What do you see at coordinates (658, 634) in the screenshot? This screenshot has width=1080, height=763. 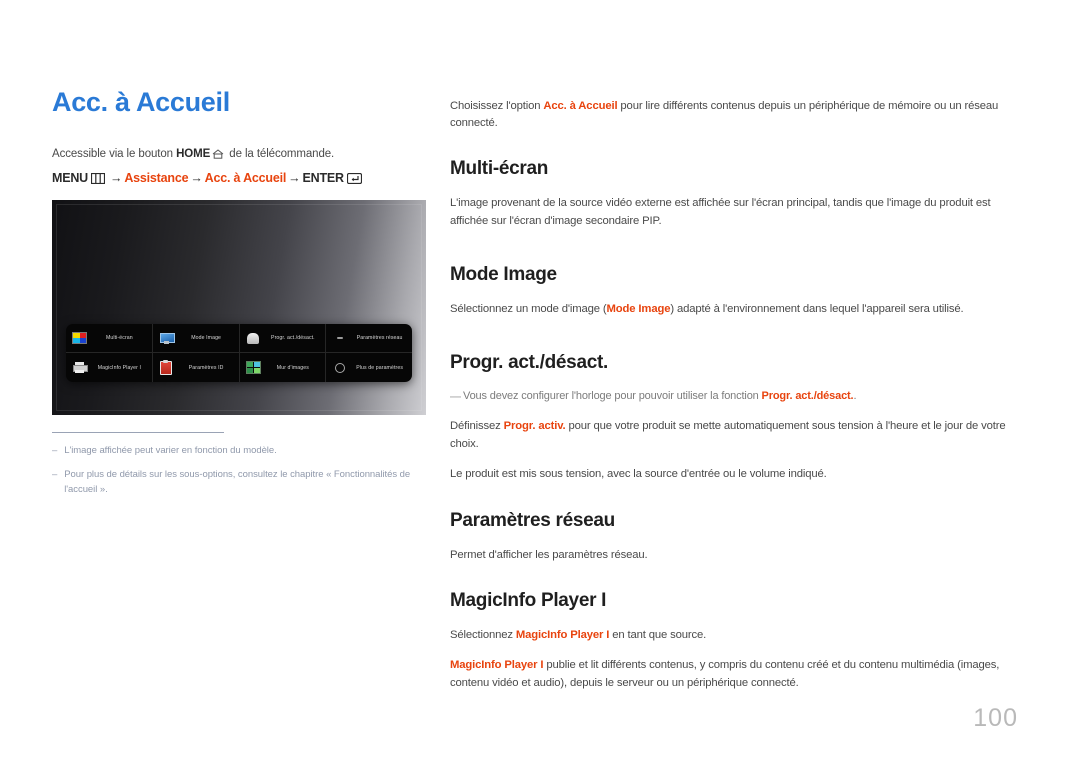 I see `magic-p1-after: en tant que source.` at bounding box center [658, 634].